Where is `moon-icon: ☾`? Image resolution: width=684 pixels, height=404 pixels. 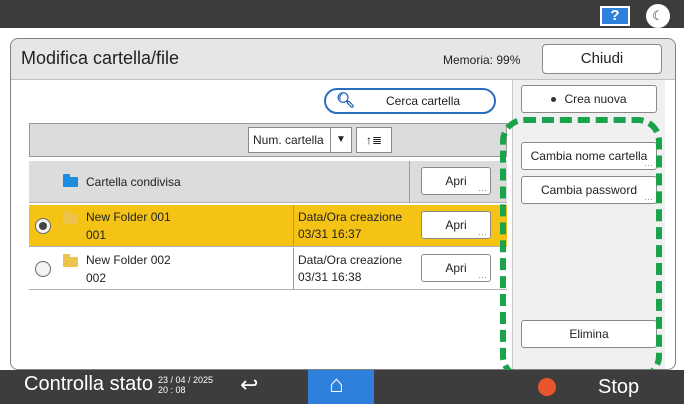
moon-icon: ☾ is located at coordinates (658, 16).